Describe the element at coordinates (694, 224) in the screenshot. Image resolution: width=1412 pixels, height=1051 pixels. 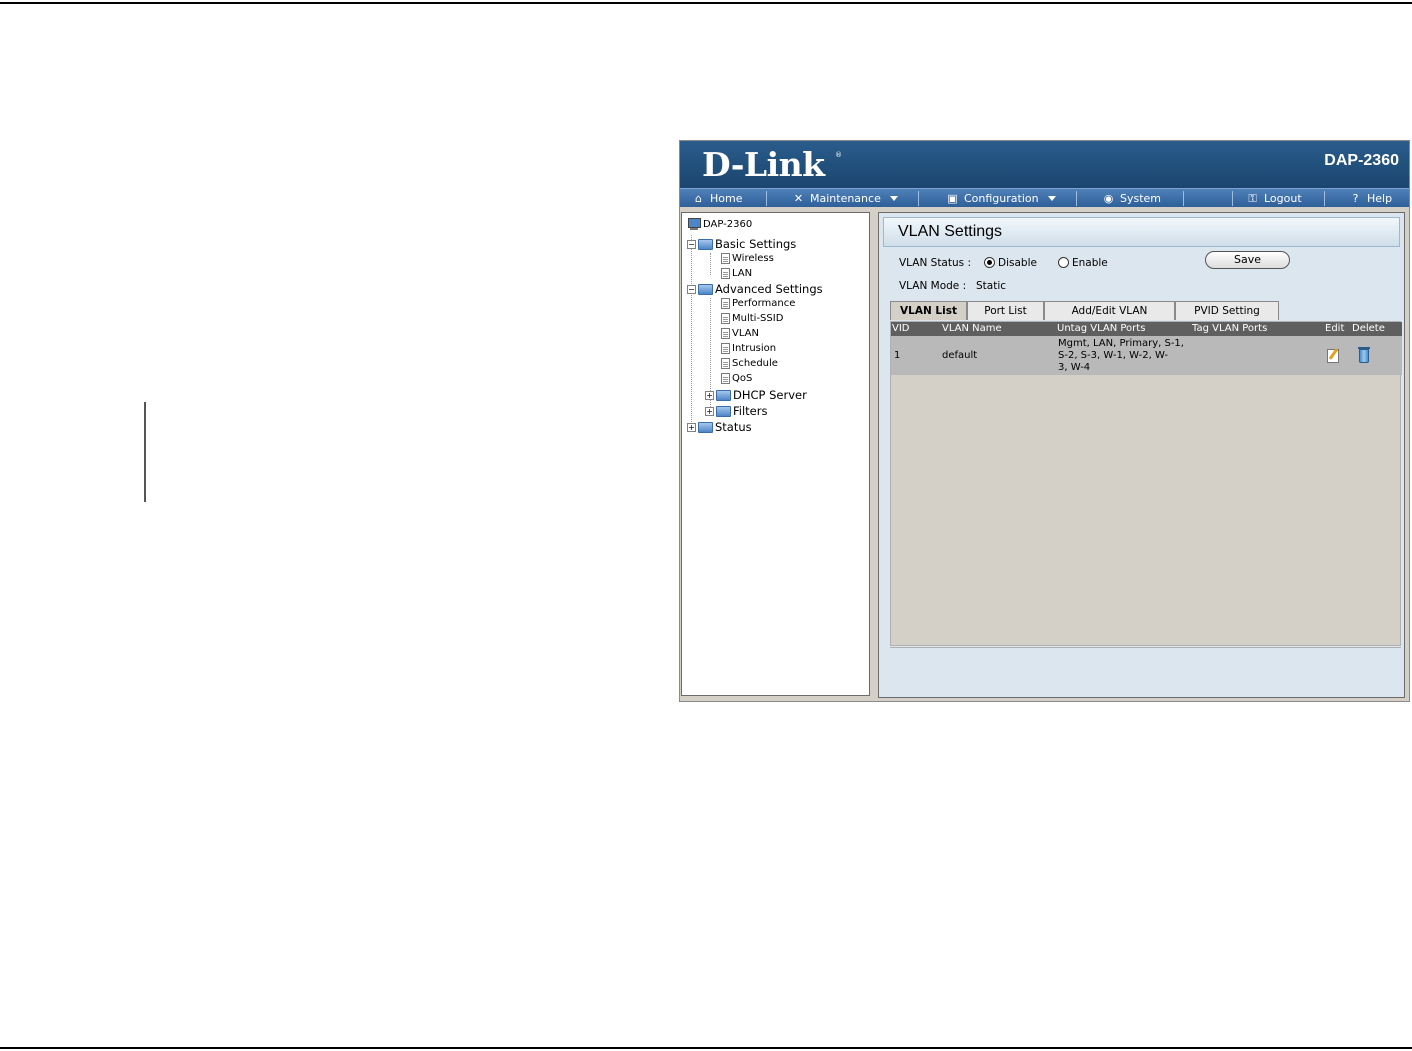
I see `computer-icon` at that location.